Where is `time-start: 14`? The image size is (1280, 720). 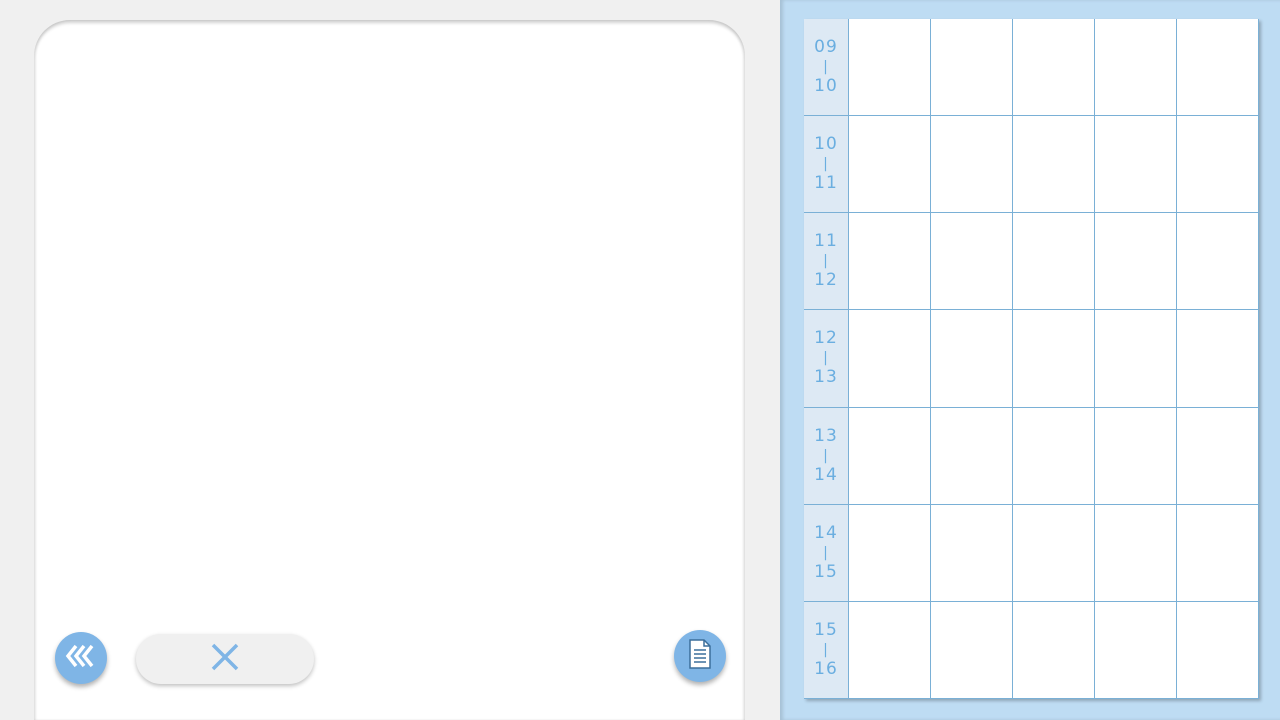
time-start: 14 is located at coordinates (826, 532).